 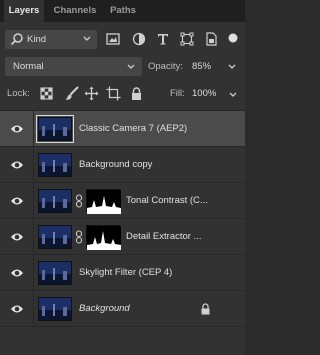 I want to click on opacity-input: 85%, so click(x=212, y=66).